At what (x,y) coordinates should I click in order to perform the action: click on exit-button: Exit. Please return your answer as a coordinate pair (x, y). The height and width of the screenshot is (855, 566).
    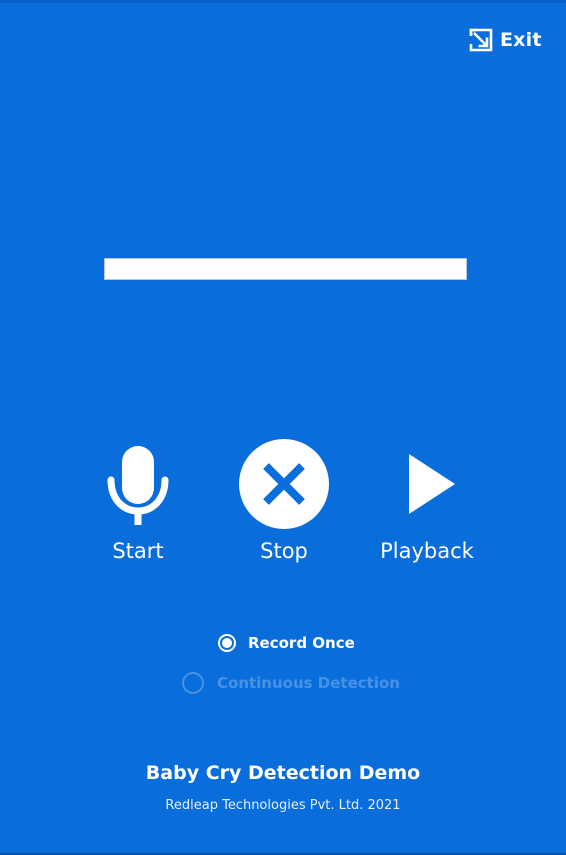
    Looking at the image, I should click on (505, 40).